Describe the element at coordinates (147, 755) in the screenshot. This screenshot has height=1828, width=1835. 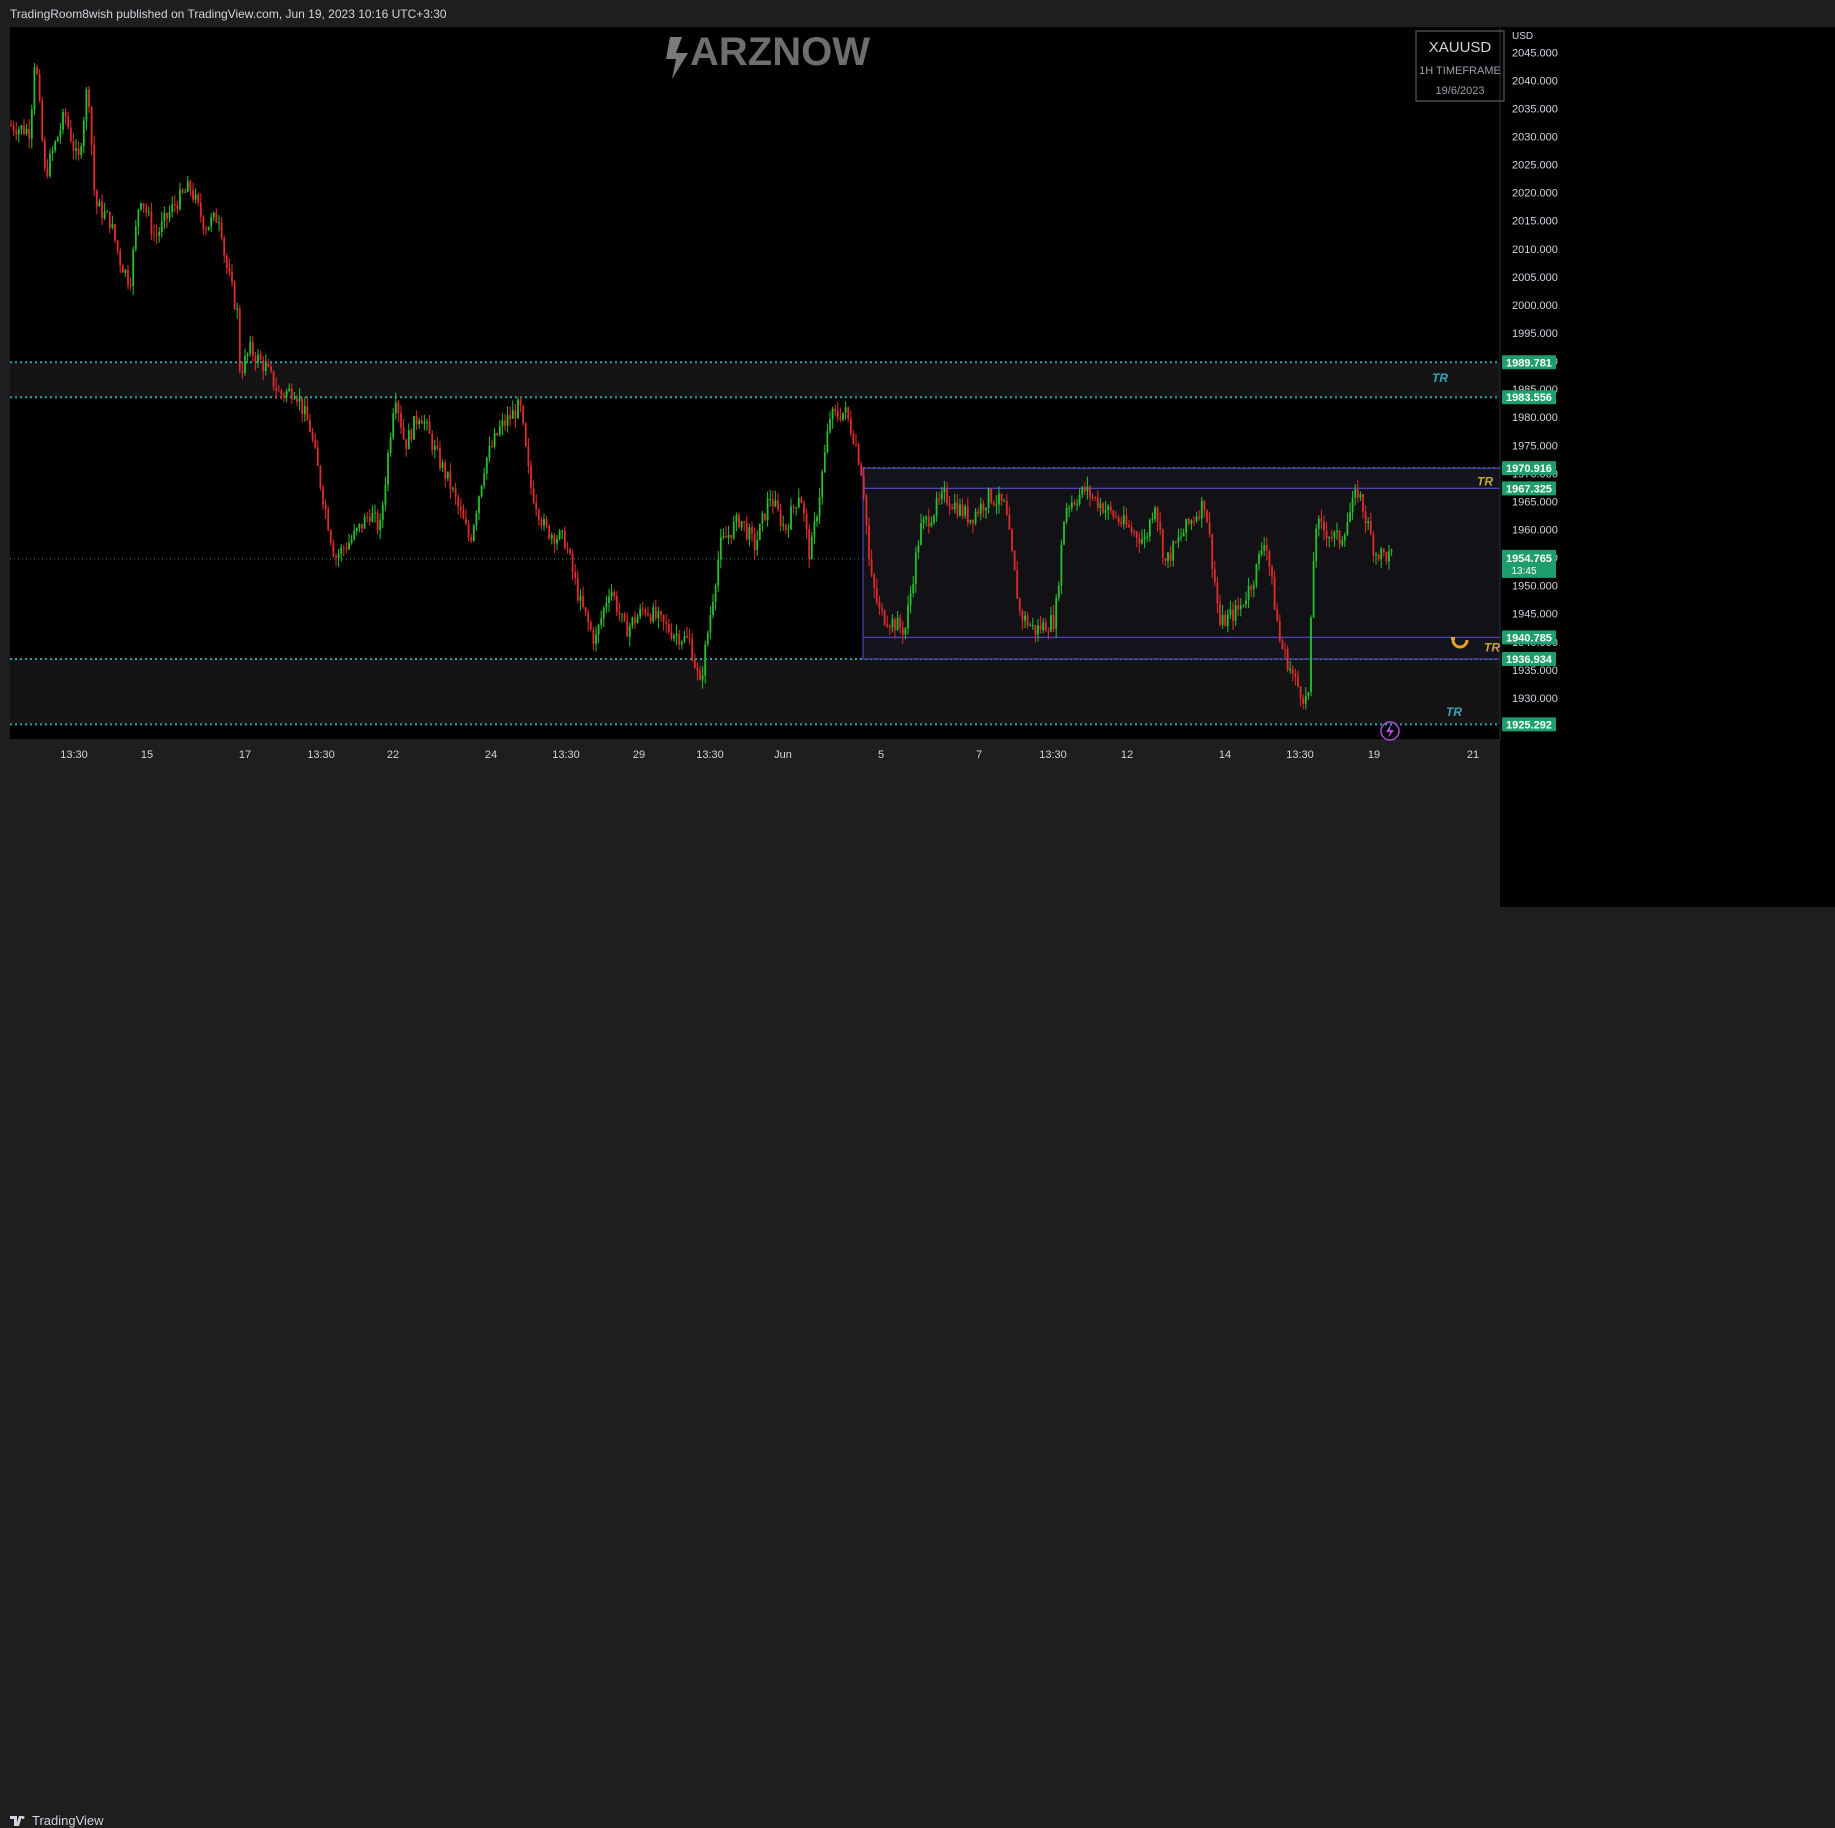
I see `x-tick-label: 15` at that location.